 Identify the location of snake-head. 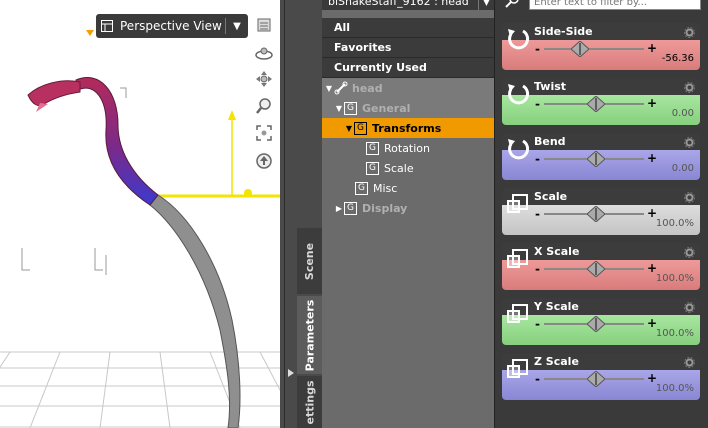
(54, 93).